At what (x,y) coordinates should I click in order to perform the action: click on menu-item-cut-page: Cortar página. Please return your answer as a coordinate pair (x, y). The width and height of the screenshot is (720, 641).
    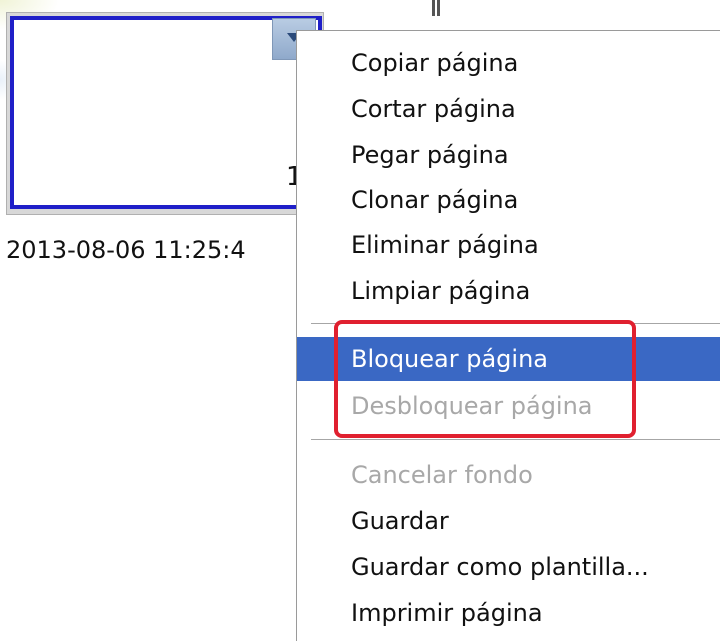
    Looking at the image, I should click on (508, 109).